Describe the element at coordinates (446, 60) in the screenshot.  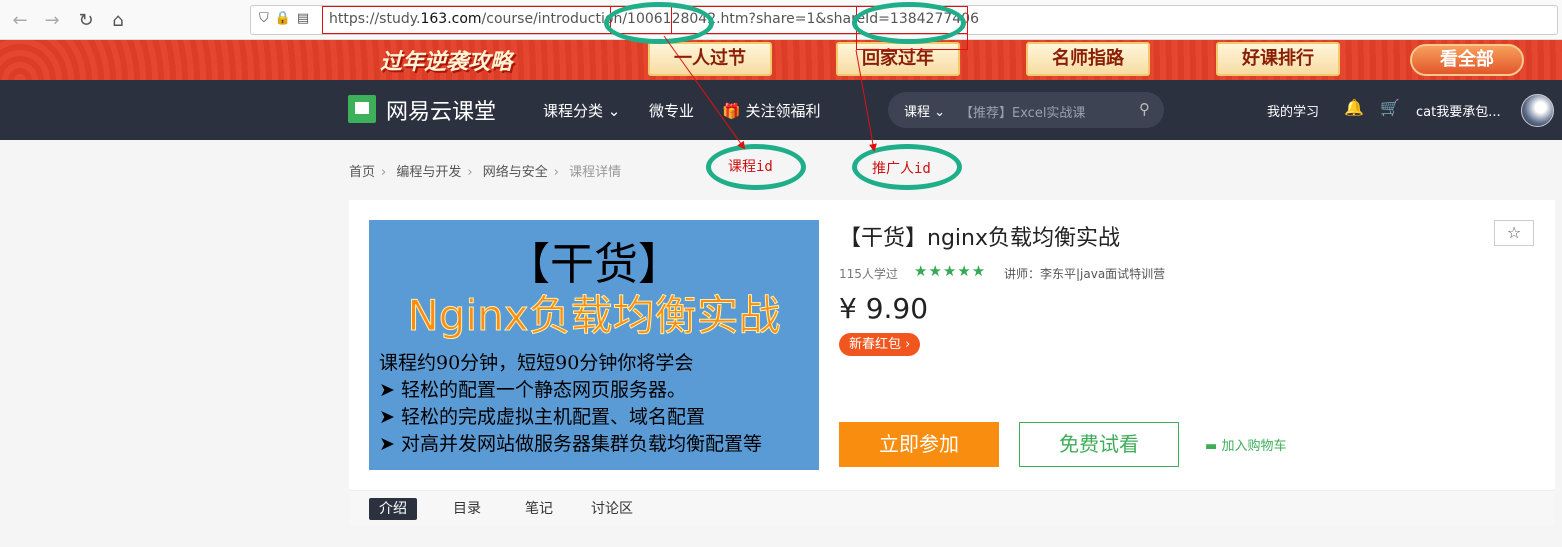
I see `promo-logo: 过年逆袭攻略` at that location.